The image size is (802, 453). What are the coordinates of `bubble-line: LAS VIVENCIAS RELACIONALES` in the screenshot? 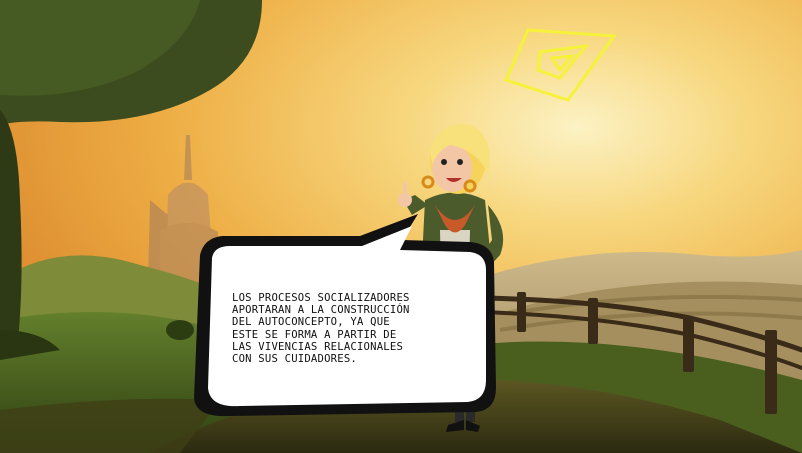 It's located at (318, 346).